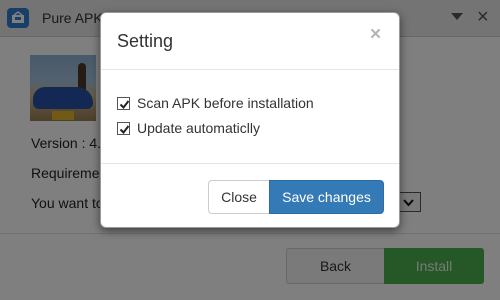  I want to click on auto-update-label: Update automaticlly, so click(198, 128).